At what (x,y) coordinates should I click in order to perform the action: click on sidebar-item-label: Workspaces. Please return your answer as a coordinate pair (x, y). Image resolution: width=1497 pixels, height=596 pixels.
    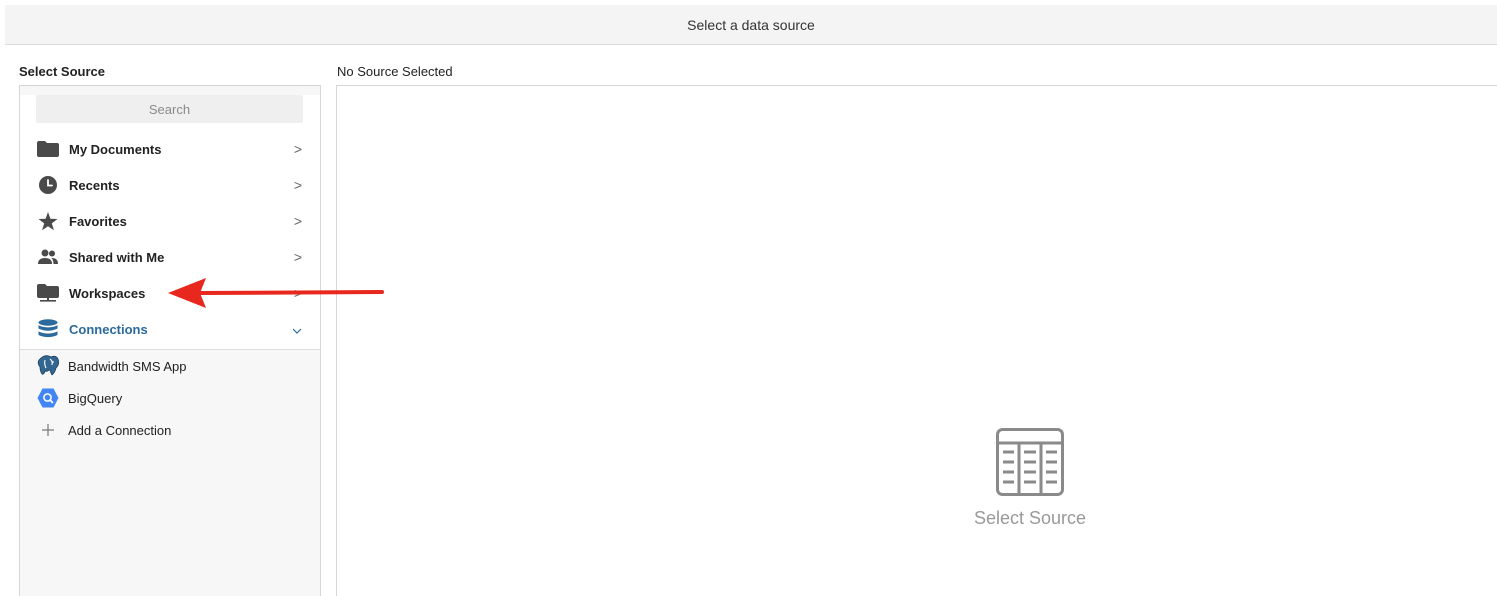
    Looking at the image, I should click on (107, 293).